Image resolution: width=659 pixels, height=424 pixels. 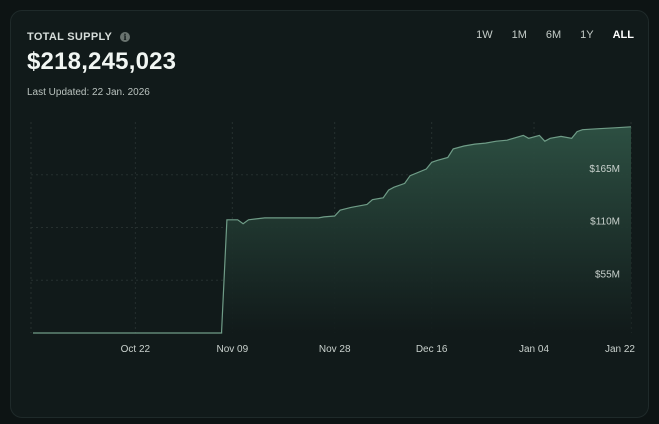 What do you see at coordinates (232, 349) in the screenshot?
I see `x-tick-label: Nov 09` at bounding box center [232, 349].